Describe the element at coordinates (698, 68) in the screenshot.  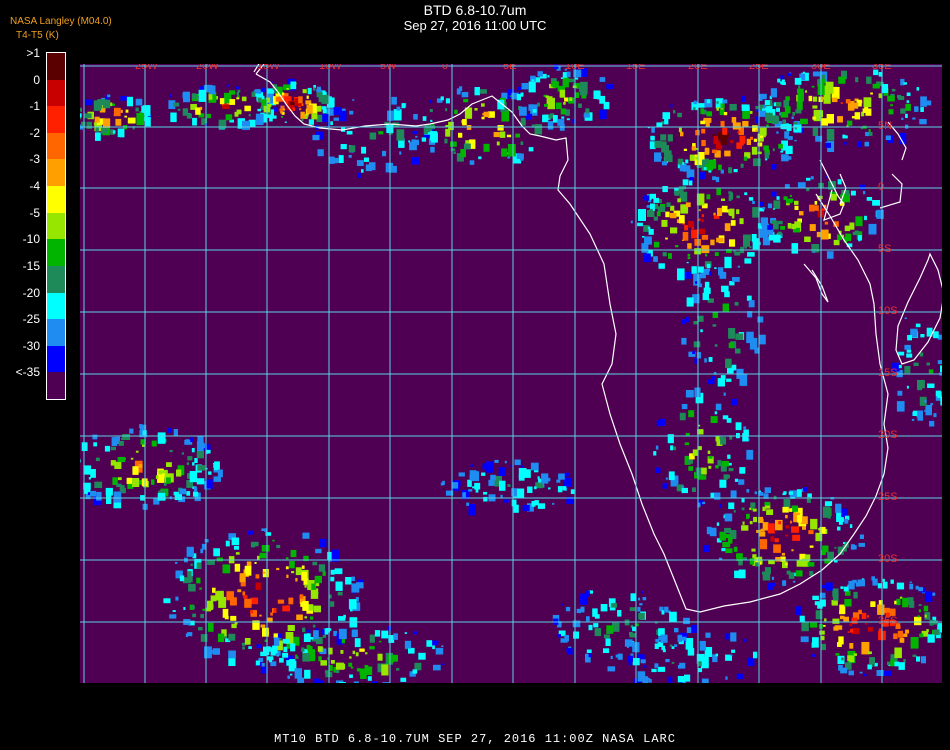
I see `longitude-label: 20E` at that location.